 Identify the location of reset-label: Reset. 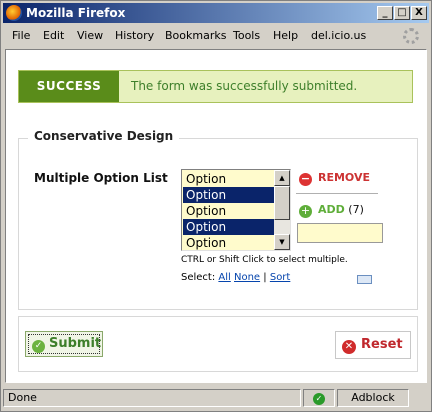
(382, 344).